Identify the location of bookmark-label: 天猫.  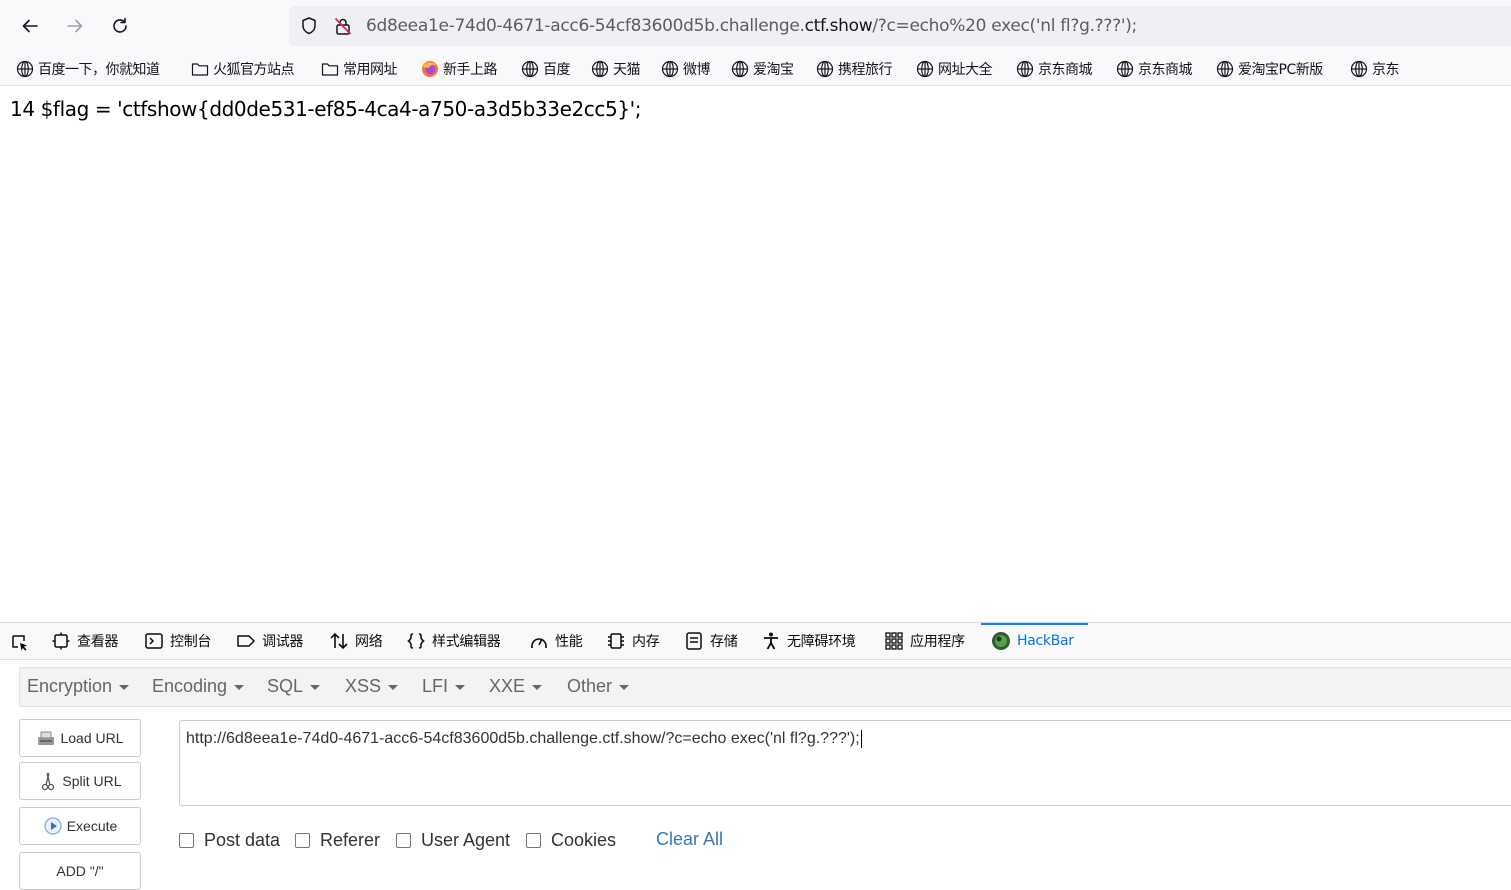
(627, 70).